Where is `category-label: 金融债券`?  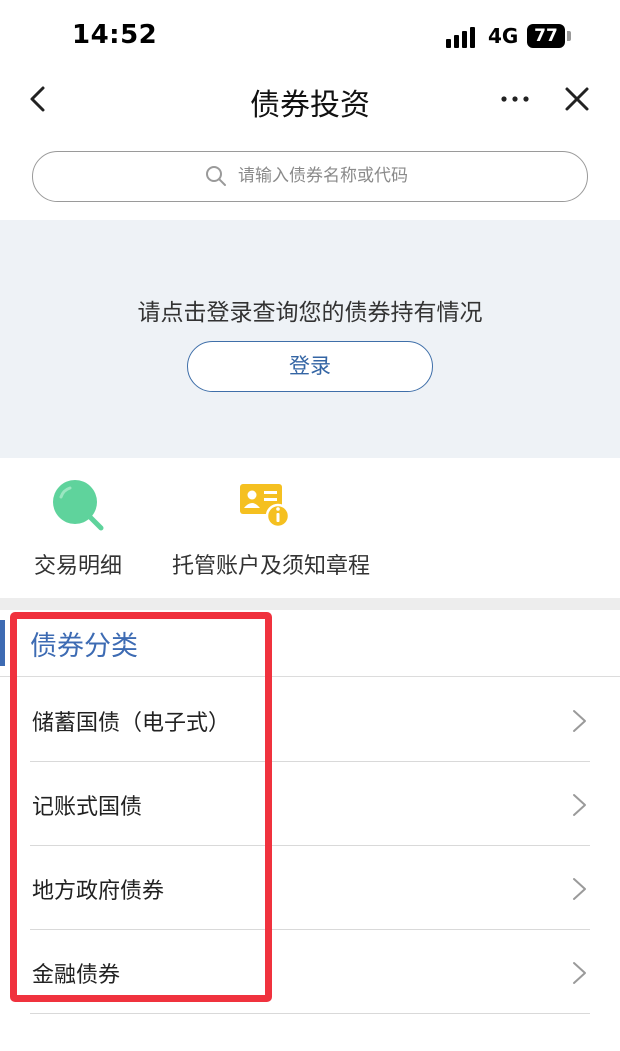
category-label: 金融债券 is located at coordinates (76, 975).